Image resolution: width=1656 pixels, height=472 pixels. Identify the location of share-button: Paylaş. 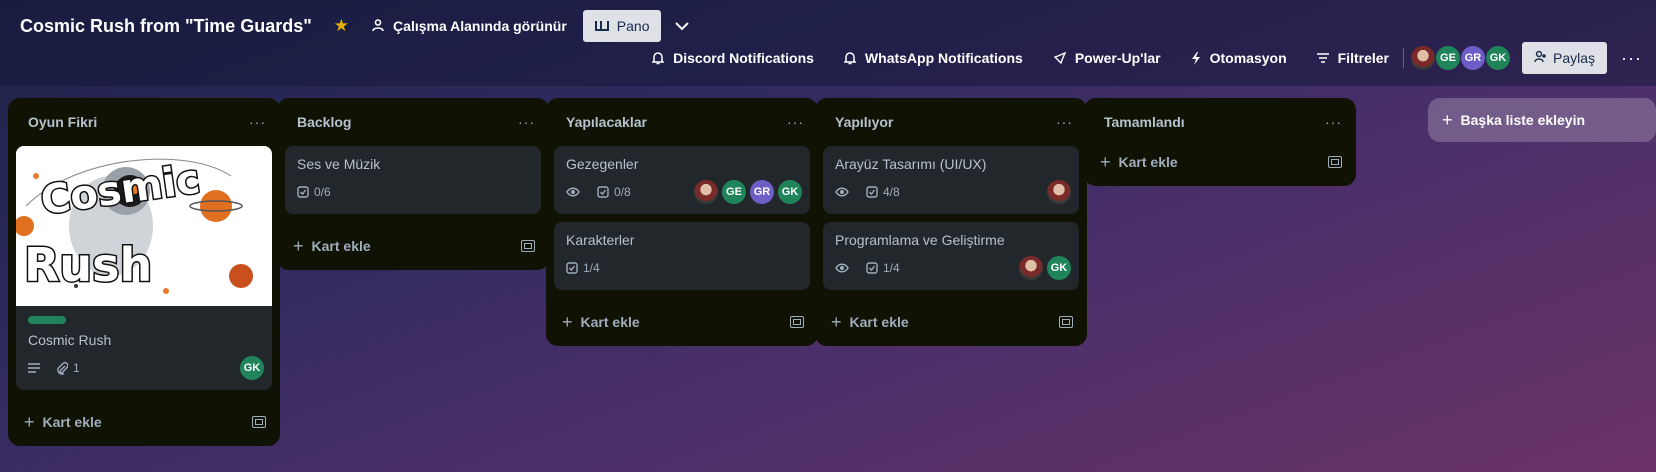
(1564, 58).